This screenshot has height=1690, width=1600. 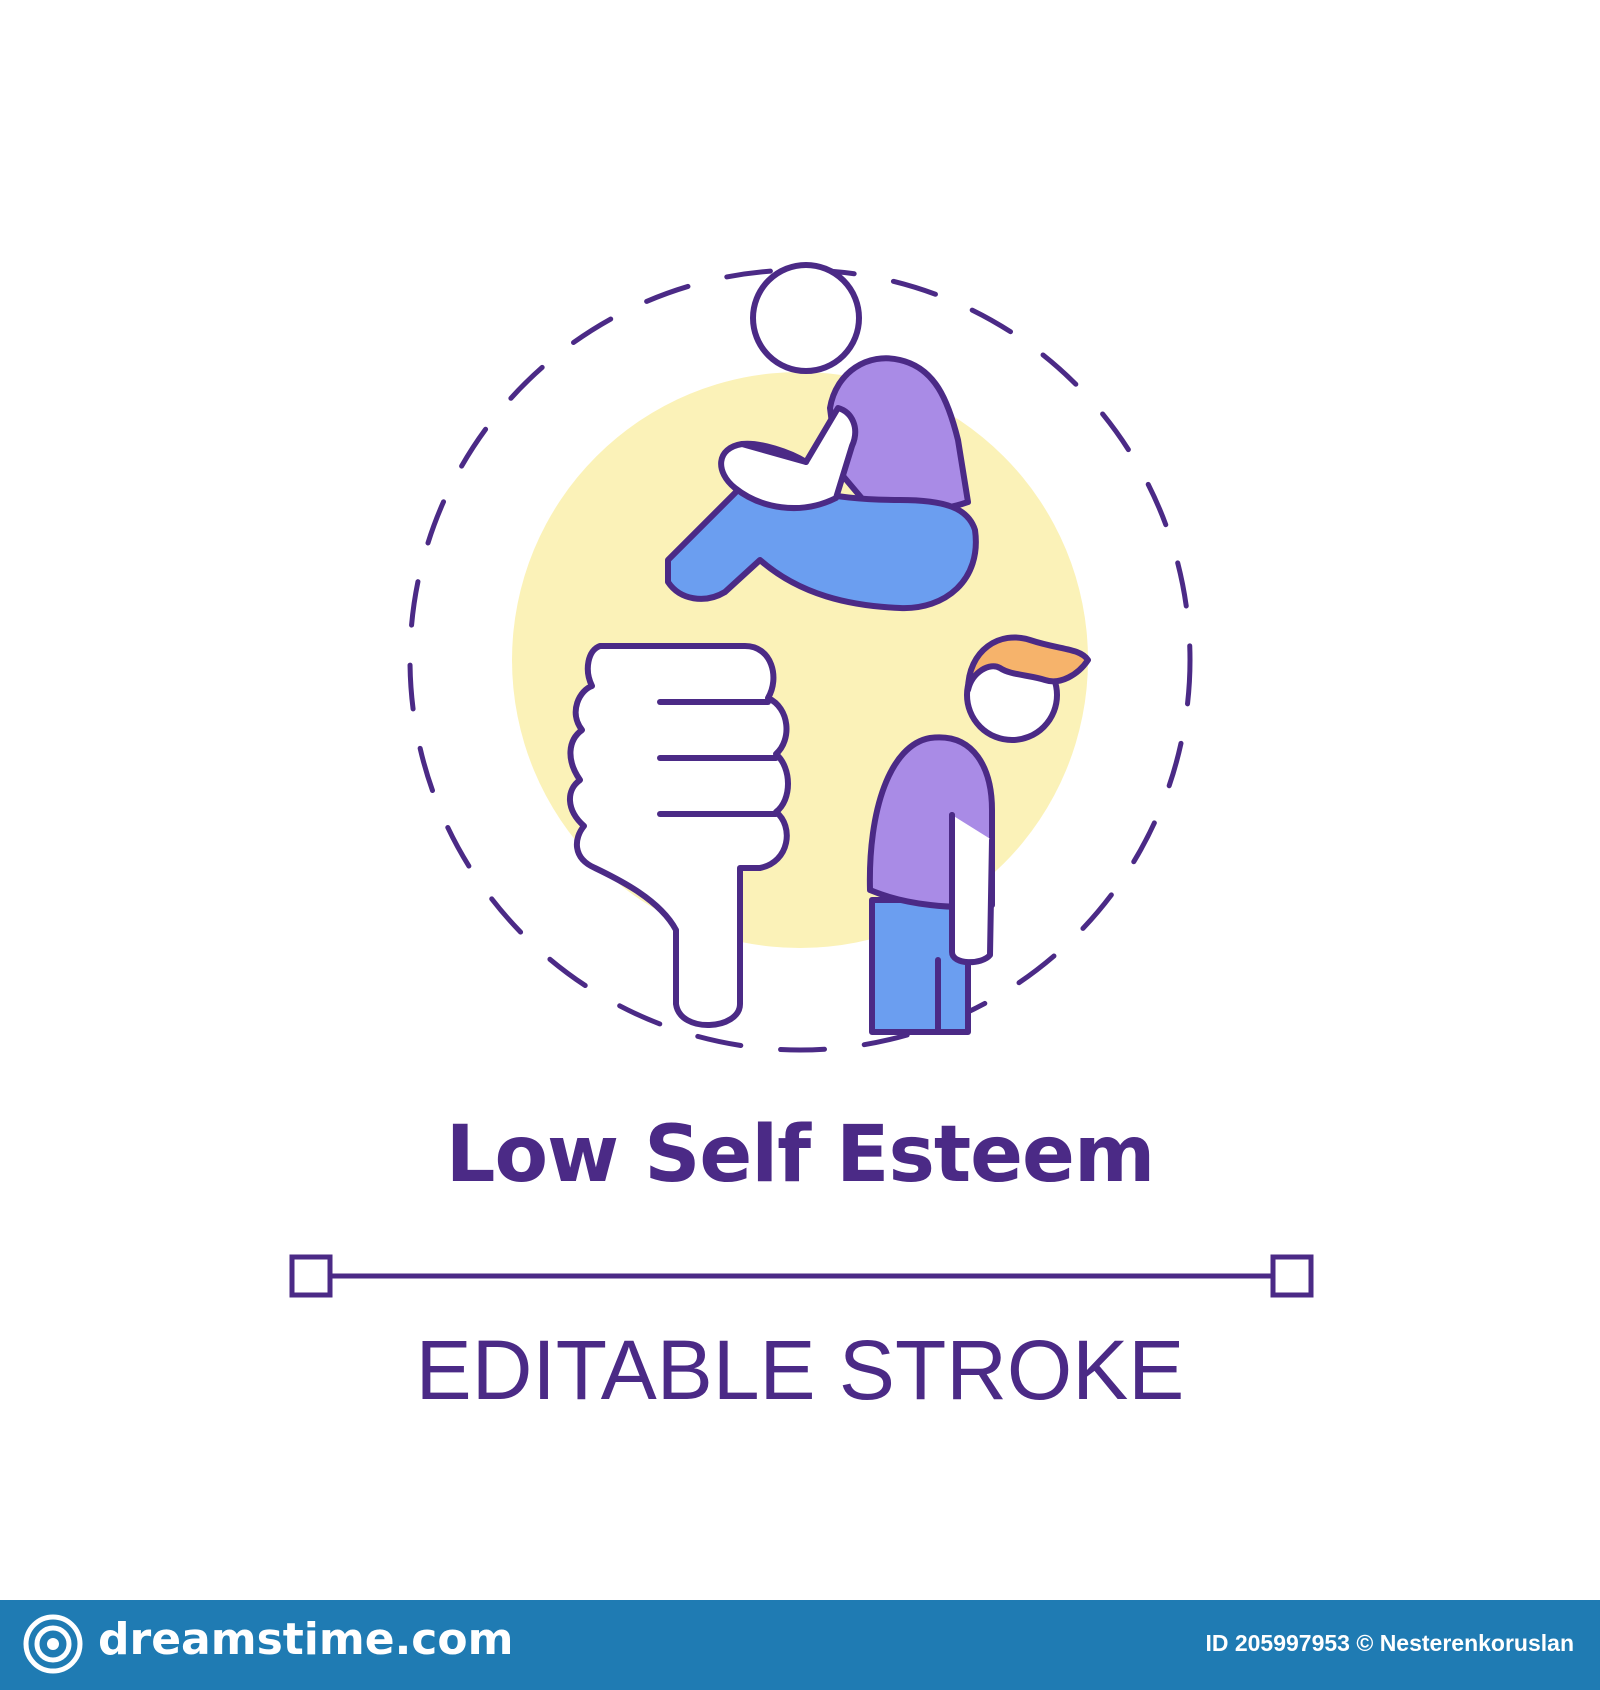 I want to click on dreamstime-logo-icon, so click(x=53, y=1644).